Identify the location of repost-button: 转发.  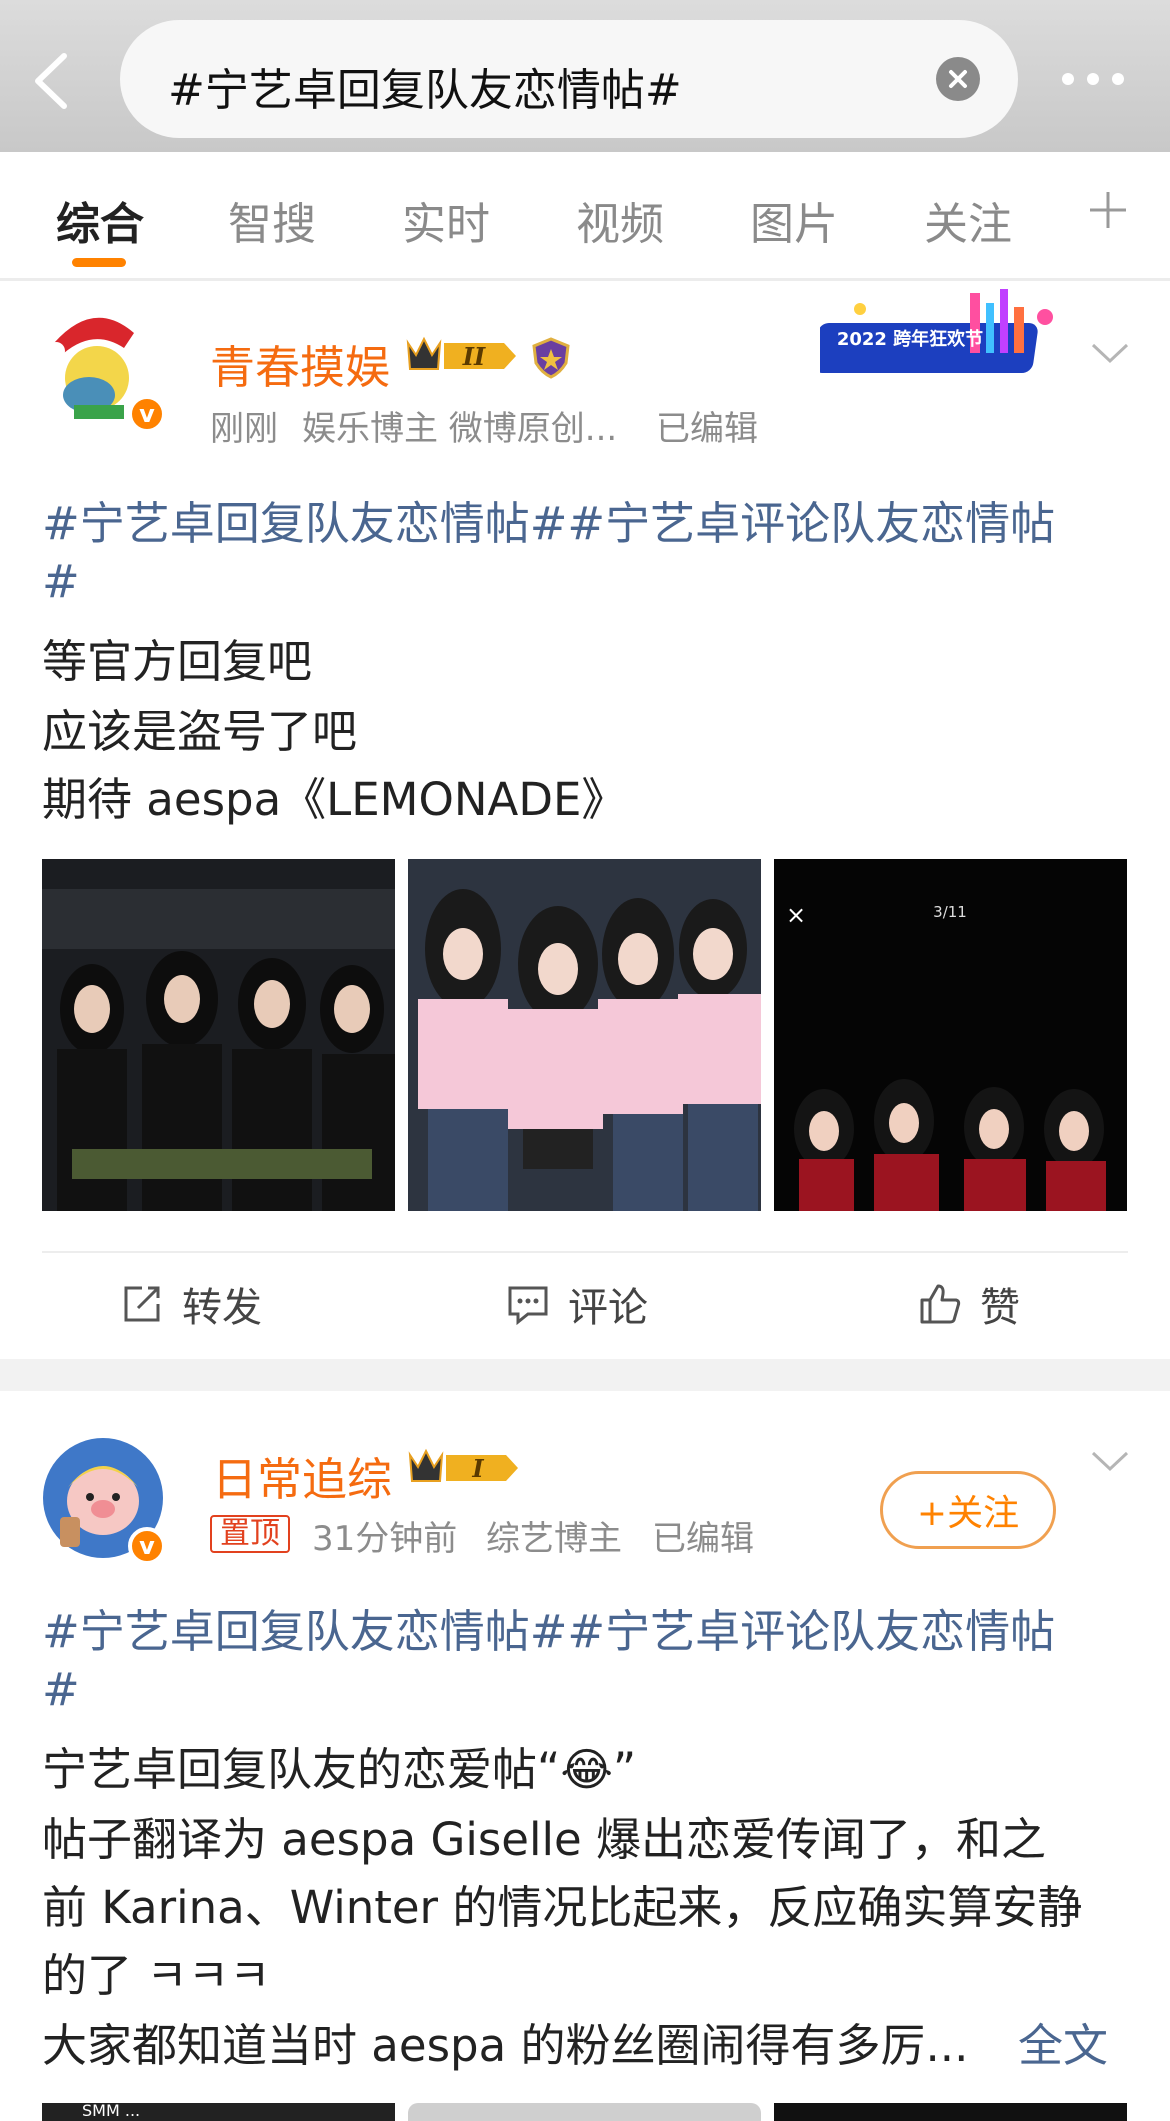
(191, 1305).